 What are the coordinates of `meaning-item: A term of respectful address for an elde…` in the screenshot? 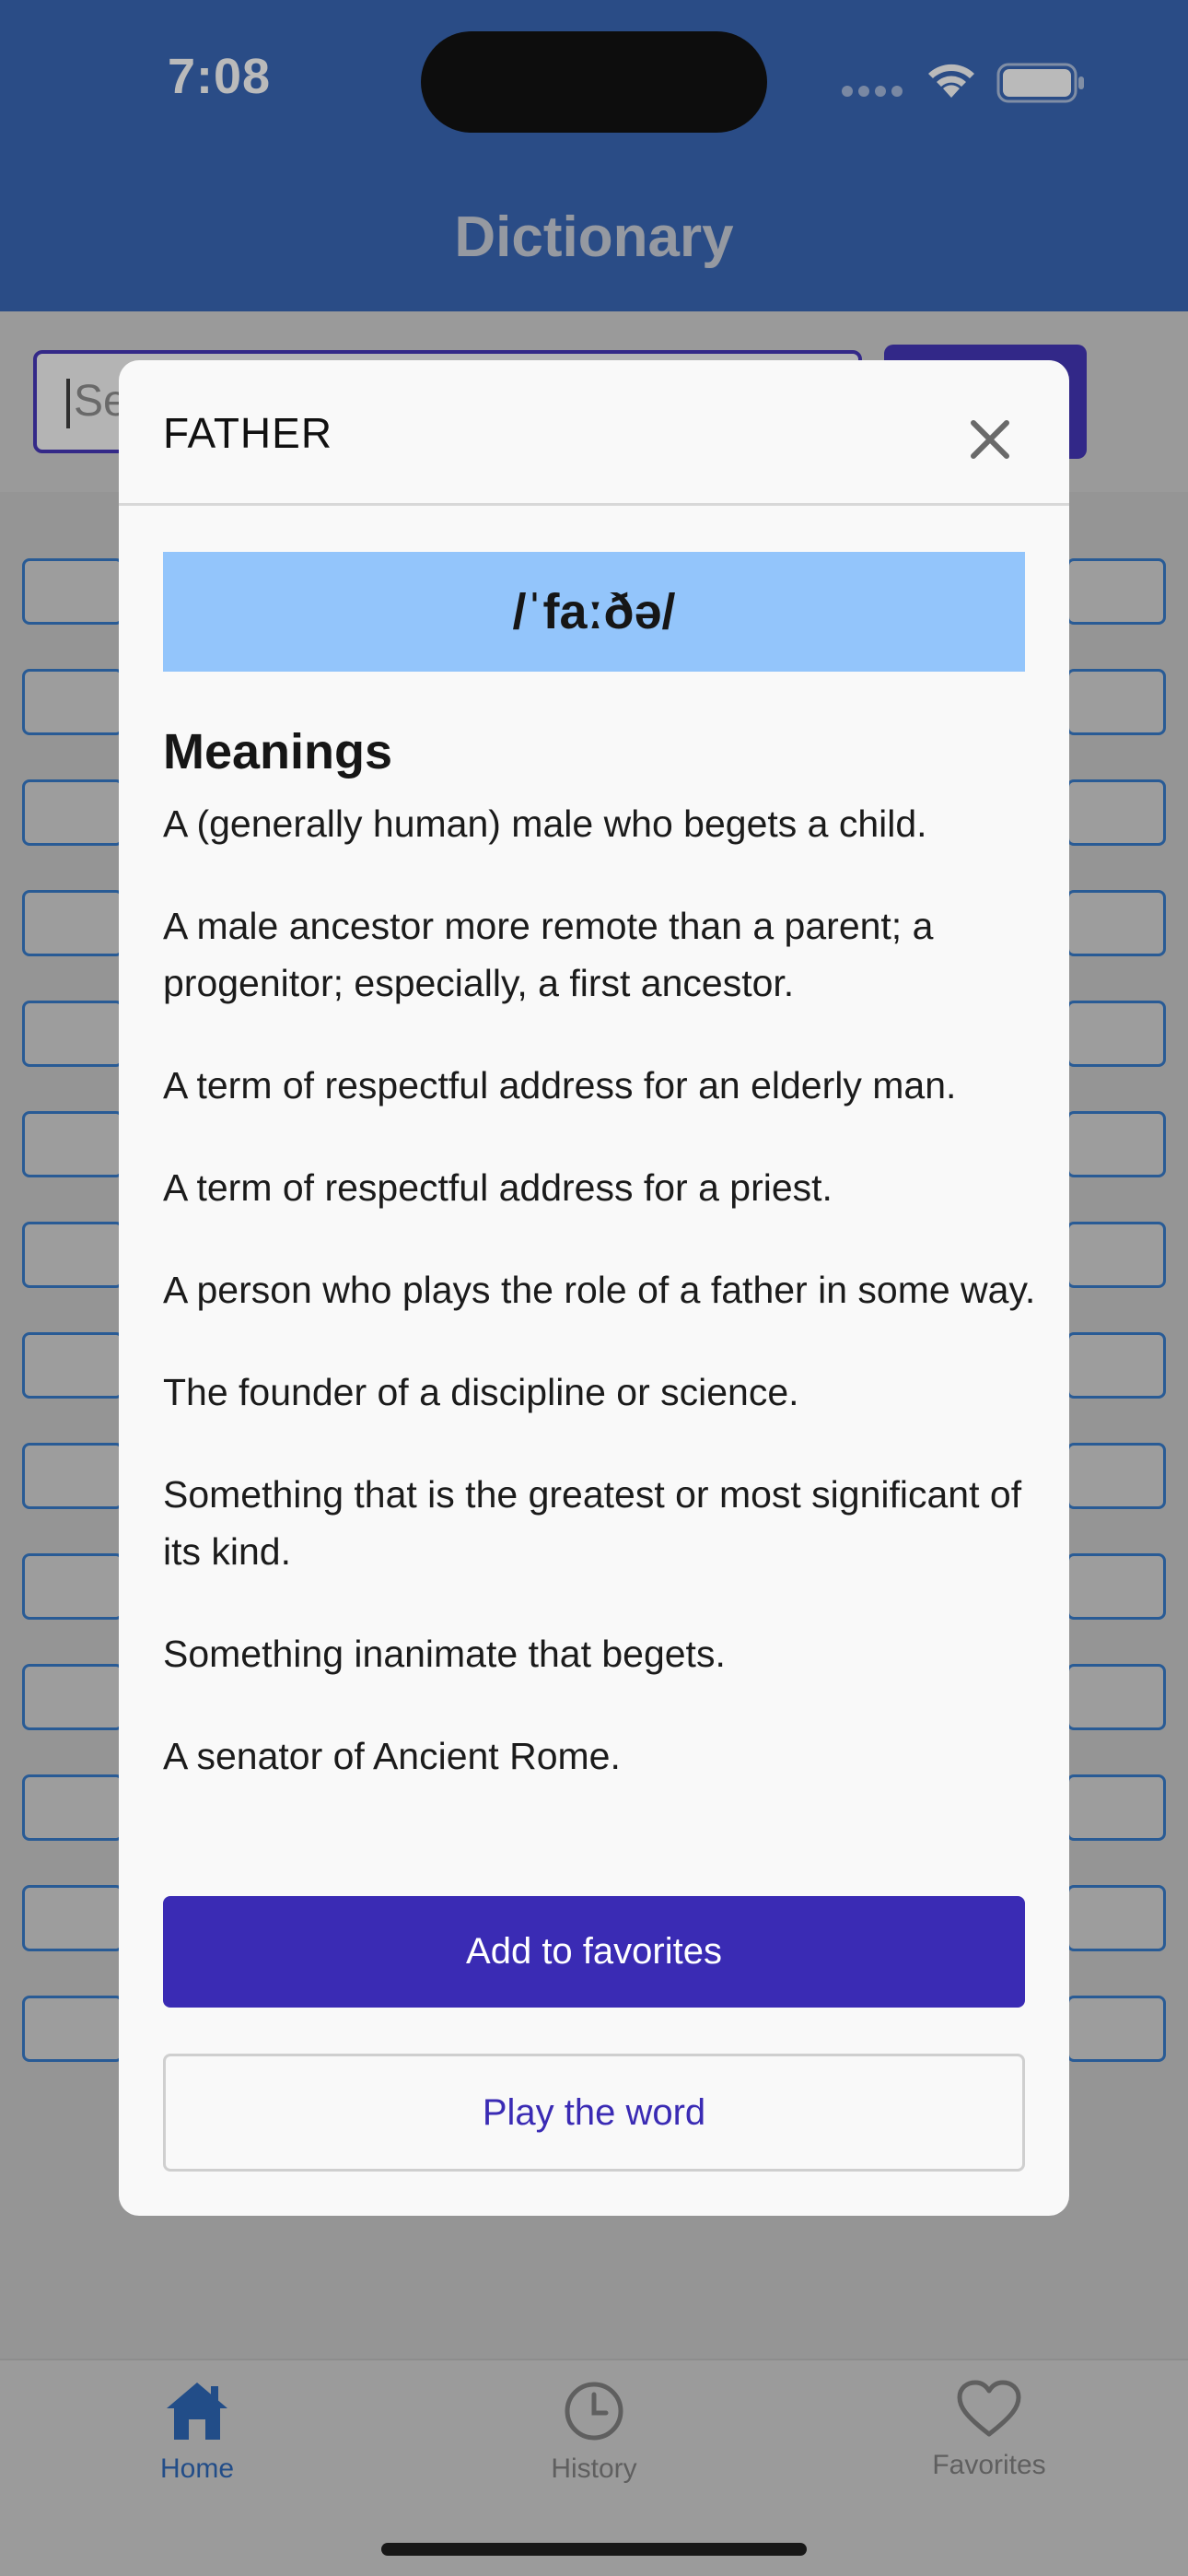 It's located at (560, 1085).